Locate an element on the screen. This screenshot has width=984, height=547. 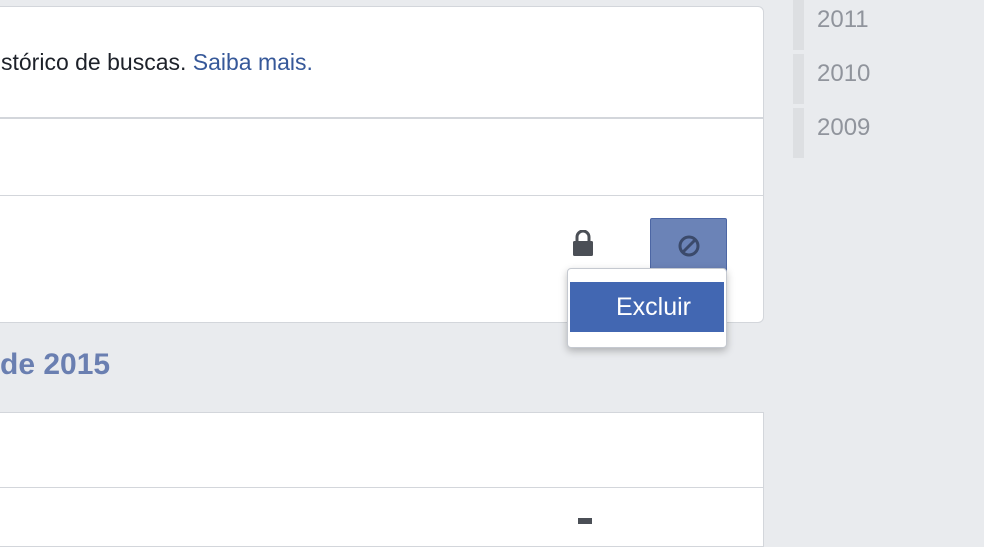
info-text-body: stórico de buscas. is located at coordinates (97, 62).